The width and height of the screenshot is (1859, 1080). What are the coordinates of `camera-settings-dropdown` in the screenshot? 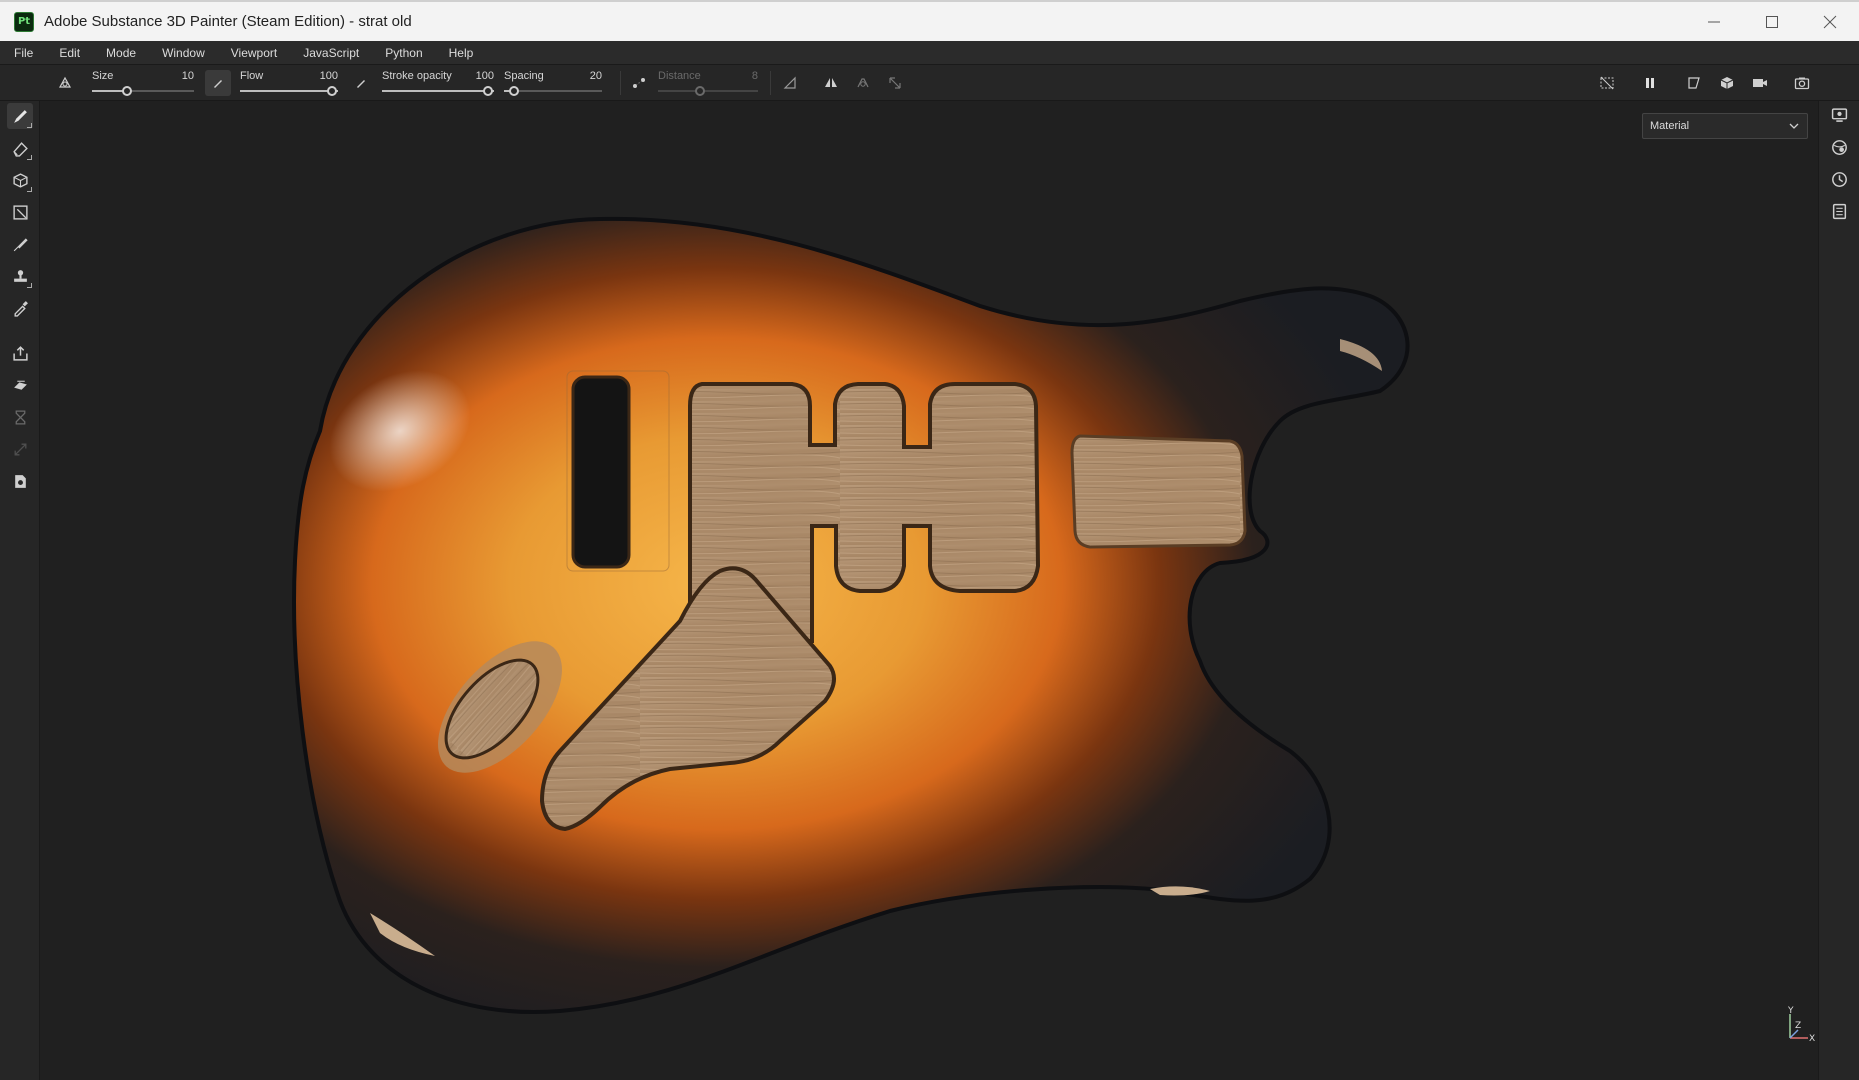 It's located at (1760, 83).